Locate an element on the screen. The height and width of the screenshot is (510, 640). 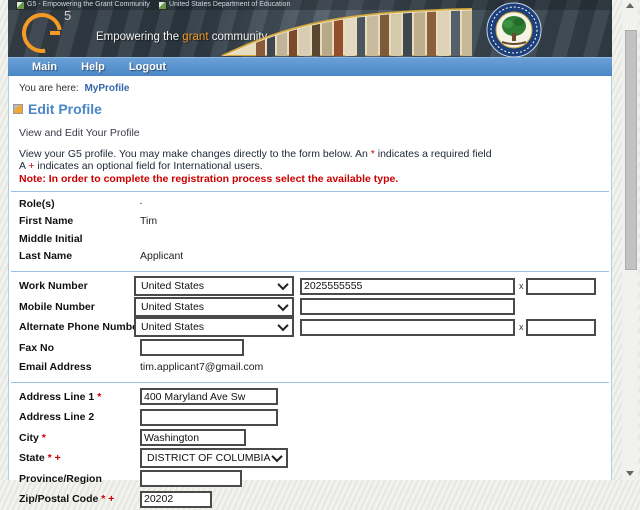
section-bullet-icon is located at coordinates (18, 109).